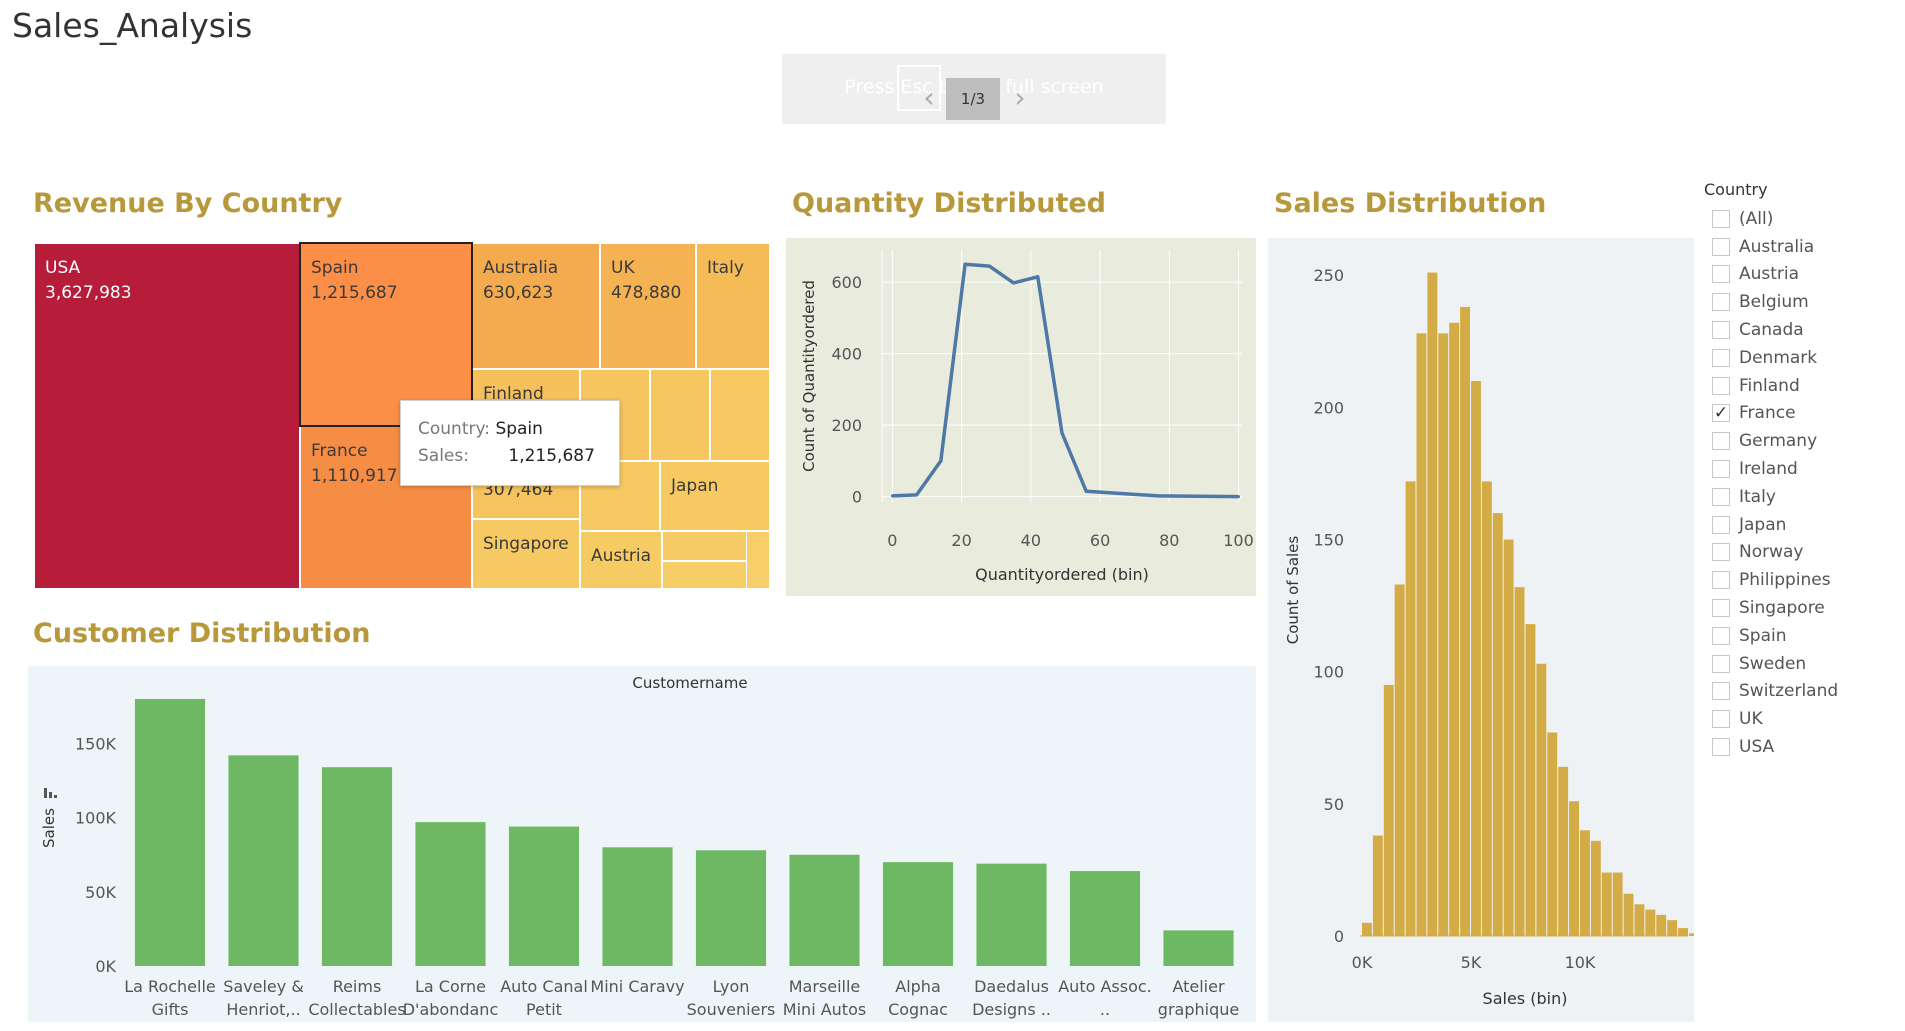 Image resolution: width=1905 pixels, height=1031 pixels. Describe the element at coordinates (1804, 358) in the screenshot. I see `filter-option-denmark: Denmark` at that location.